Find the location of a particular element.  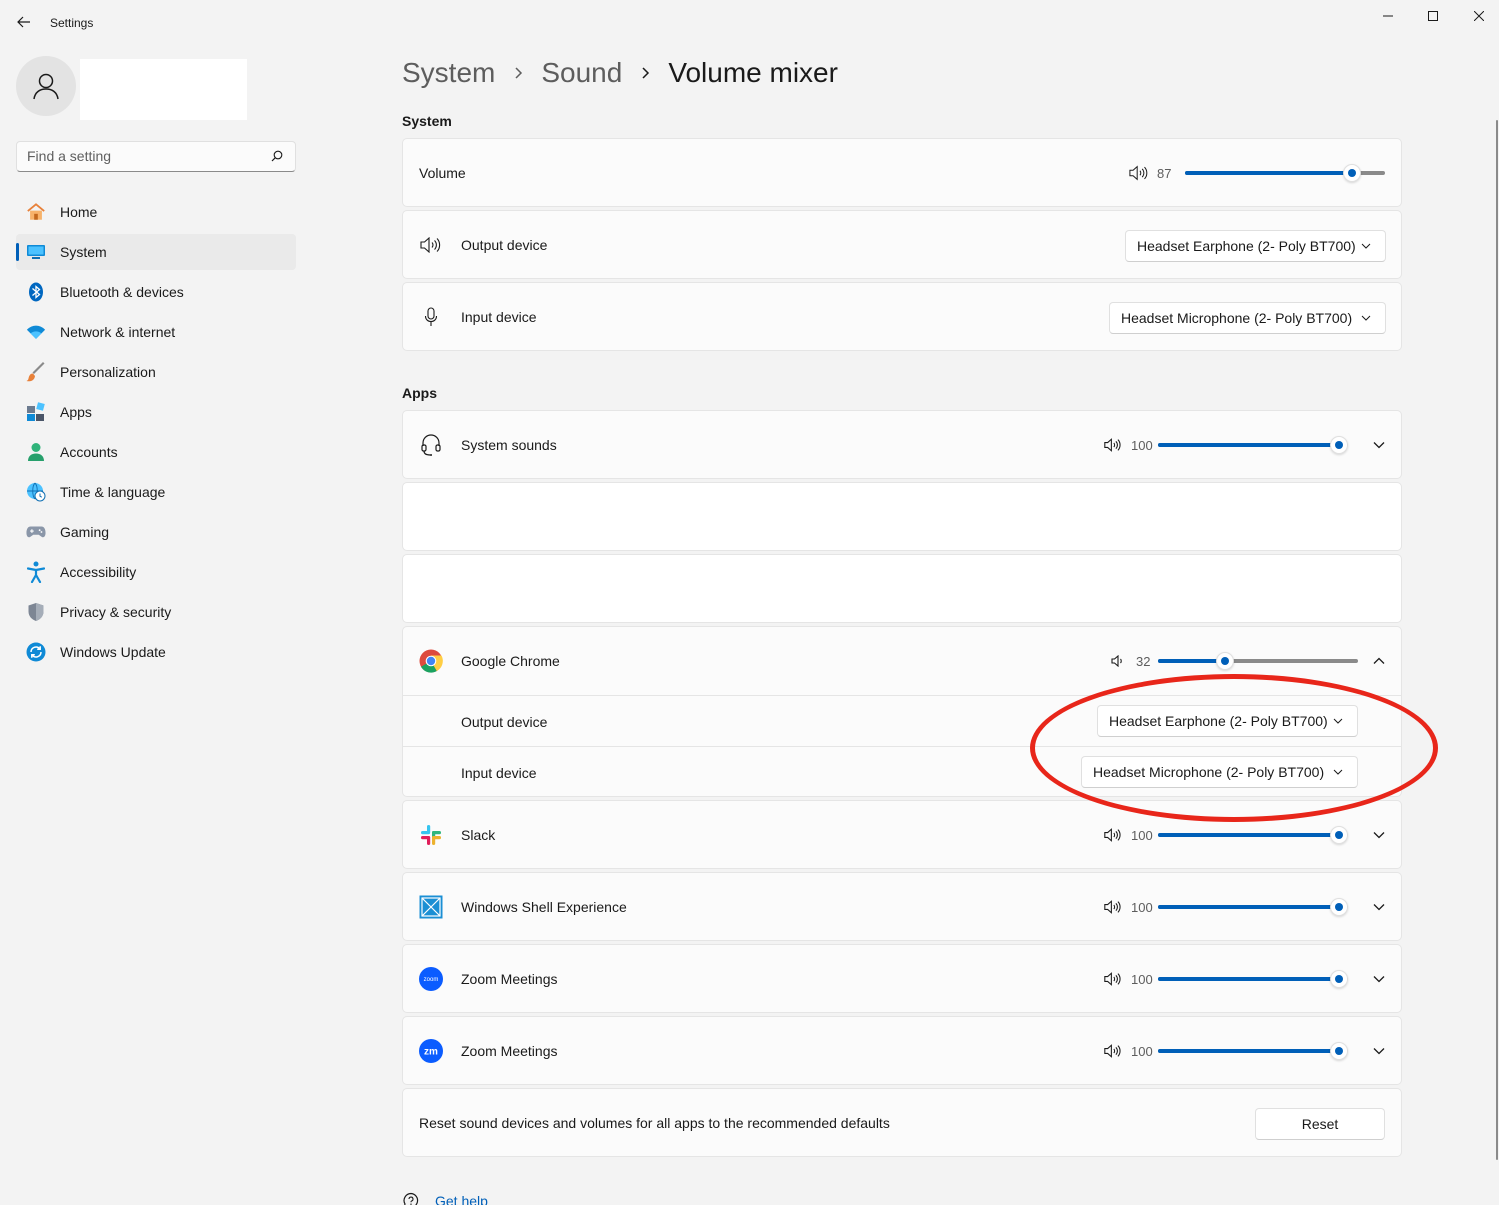

system-volume-control: 87 is located at coordinates (1258, 173).